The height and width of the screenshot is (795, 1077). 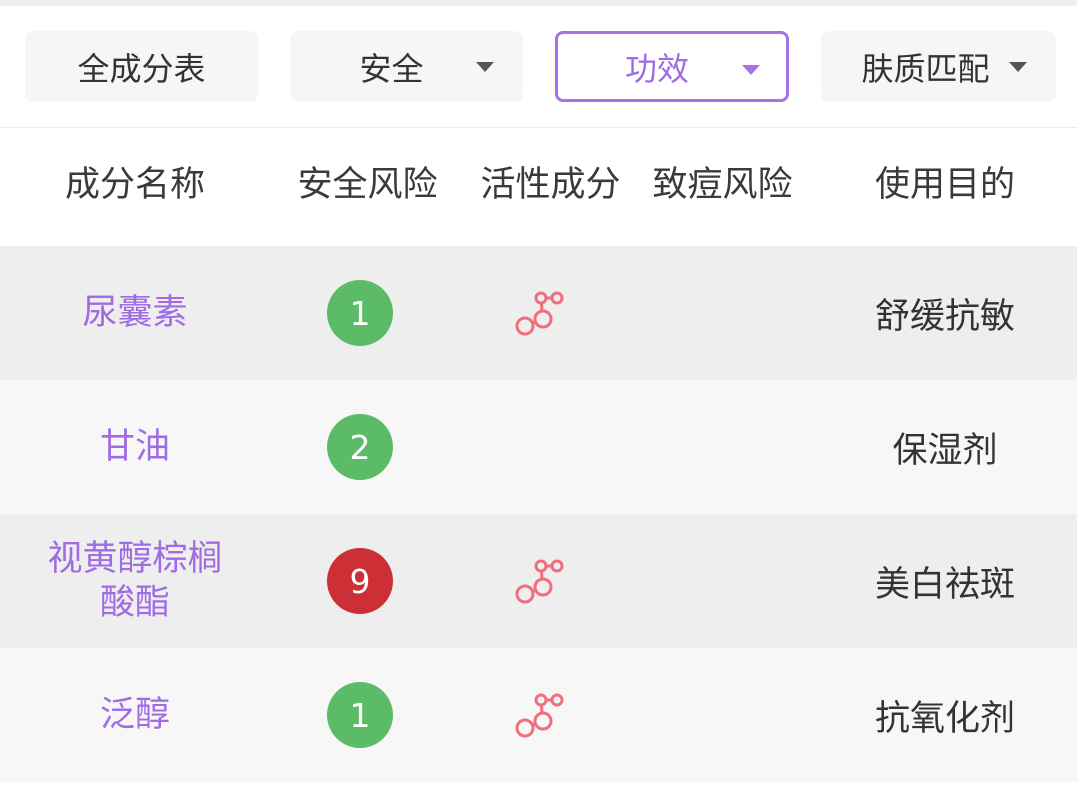 What do you see at coordinates (944, 584) in the screenshot?
I see `purpose: 美白祛斑` at bounding box center [944, 584].